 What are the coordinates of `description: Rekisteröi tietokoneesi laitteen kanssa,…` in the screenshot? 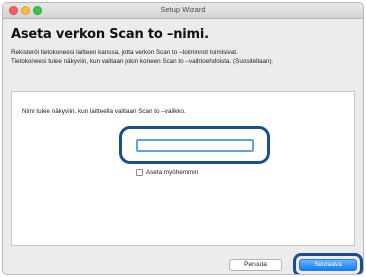 It's located at (187, 57).